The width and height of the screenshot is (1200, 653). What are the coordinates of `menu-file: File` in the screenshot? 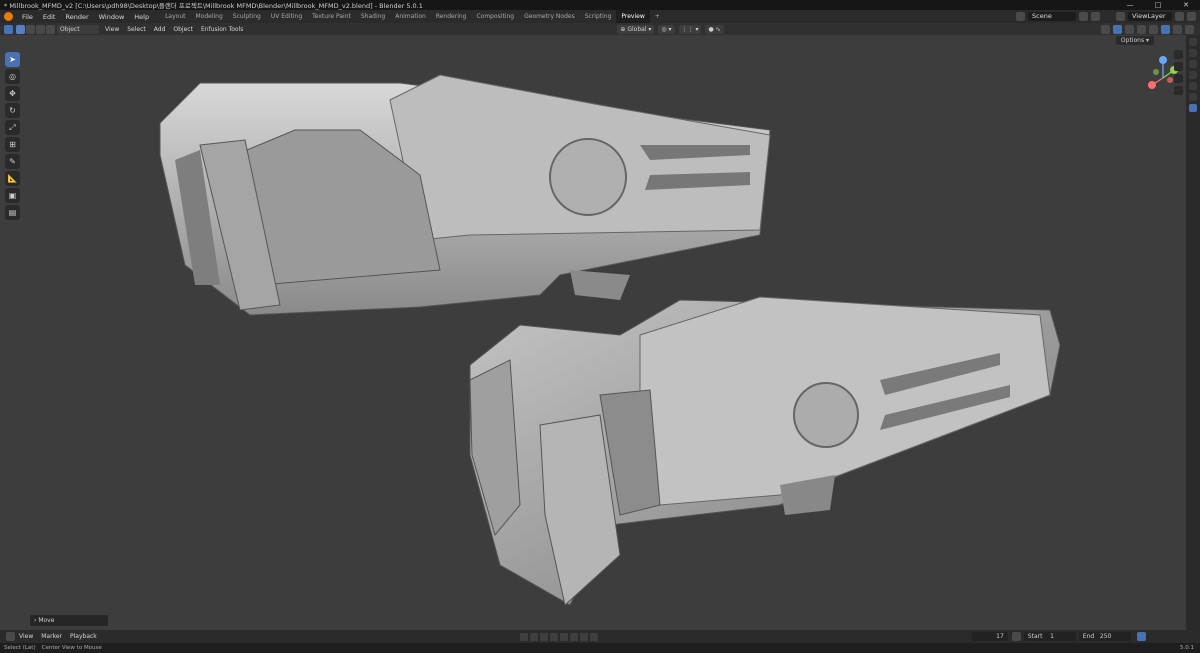 It's located at (27, 17).